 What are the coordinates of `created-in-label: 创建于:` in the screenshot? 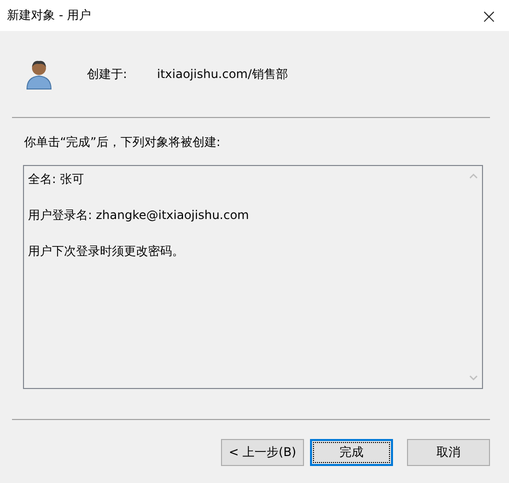 It's located at (107, 74).